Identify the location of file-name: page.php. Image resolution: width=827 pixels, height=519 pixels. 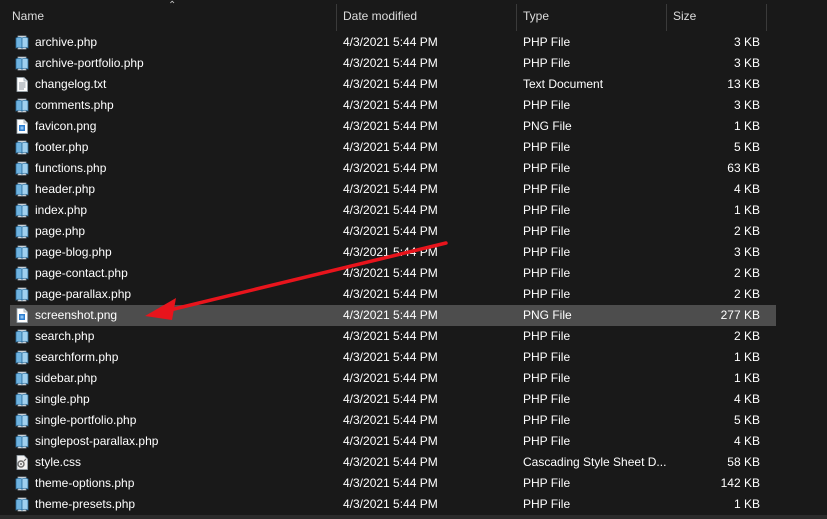
(60, 231).